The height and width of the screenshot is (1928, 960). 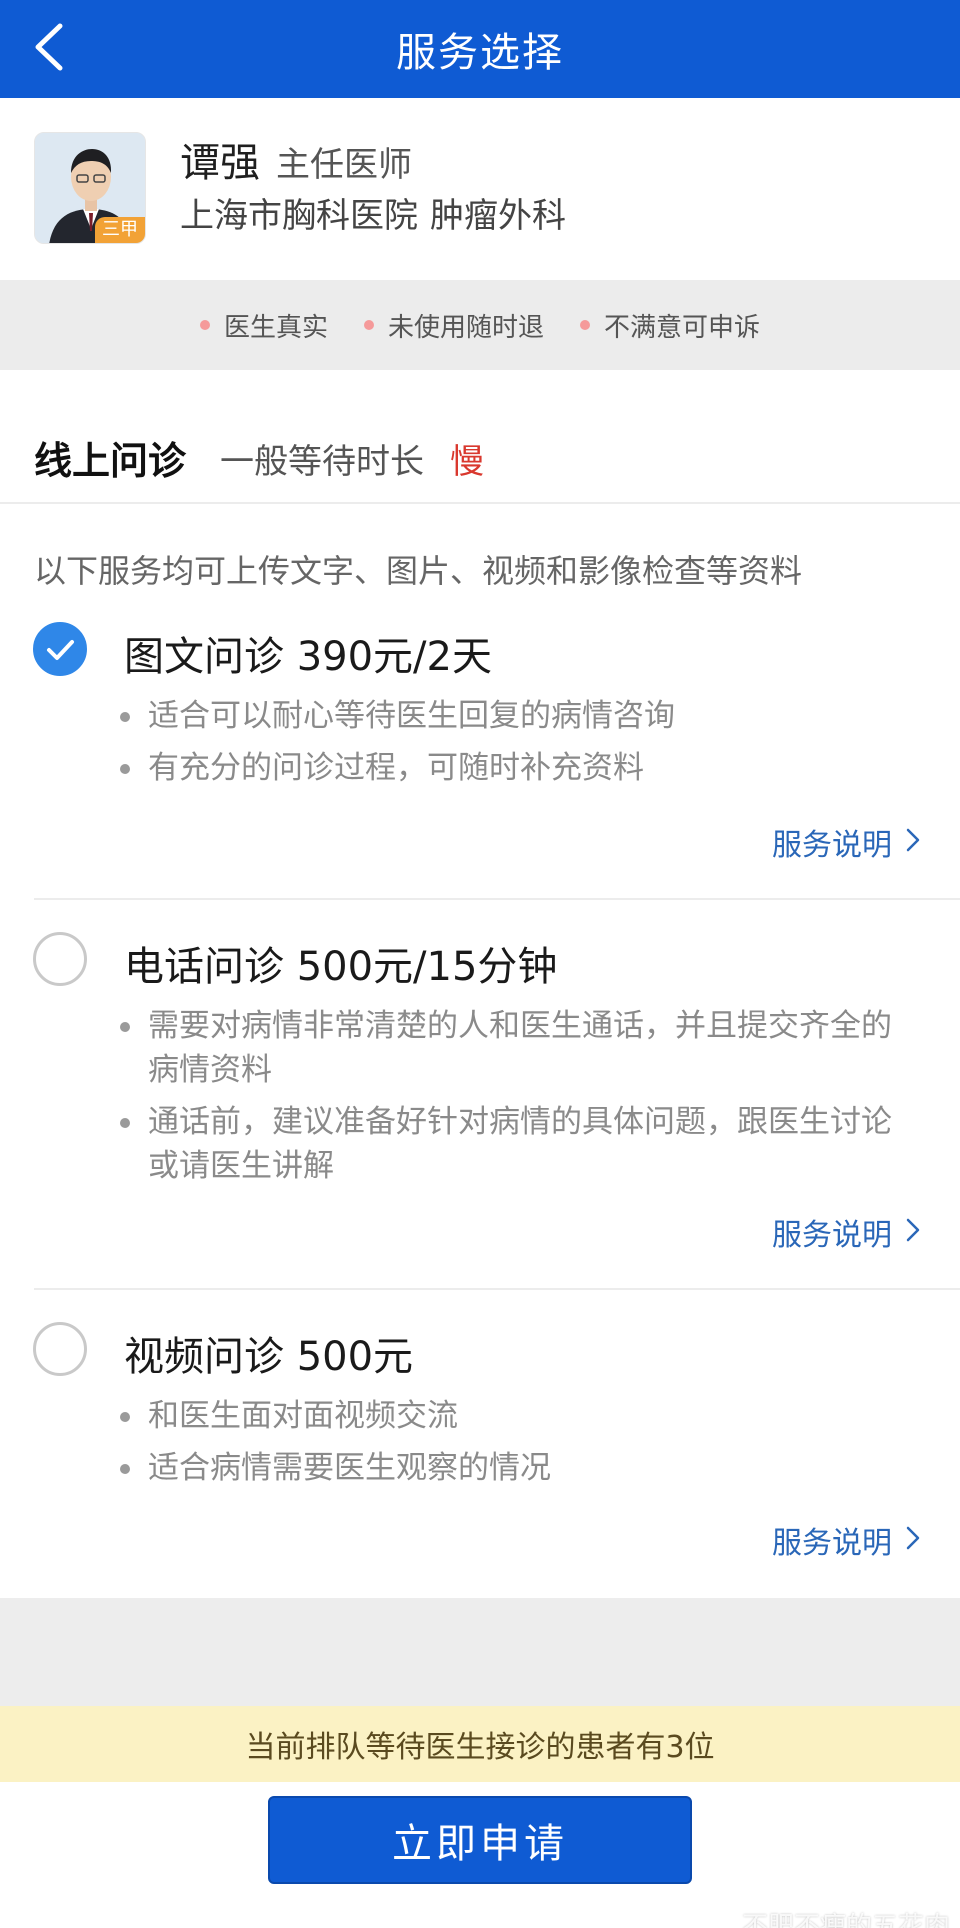 I want to click on guarantee-item: 未使用随时退, so click(x=453, y=325).